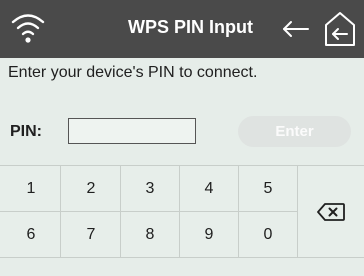  What do you see at coordinates (294, 131) in the screenshot?
I see `enter-button: Enter` at bounding box center [294, 131].